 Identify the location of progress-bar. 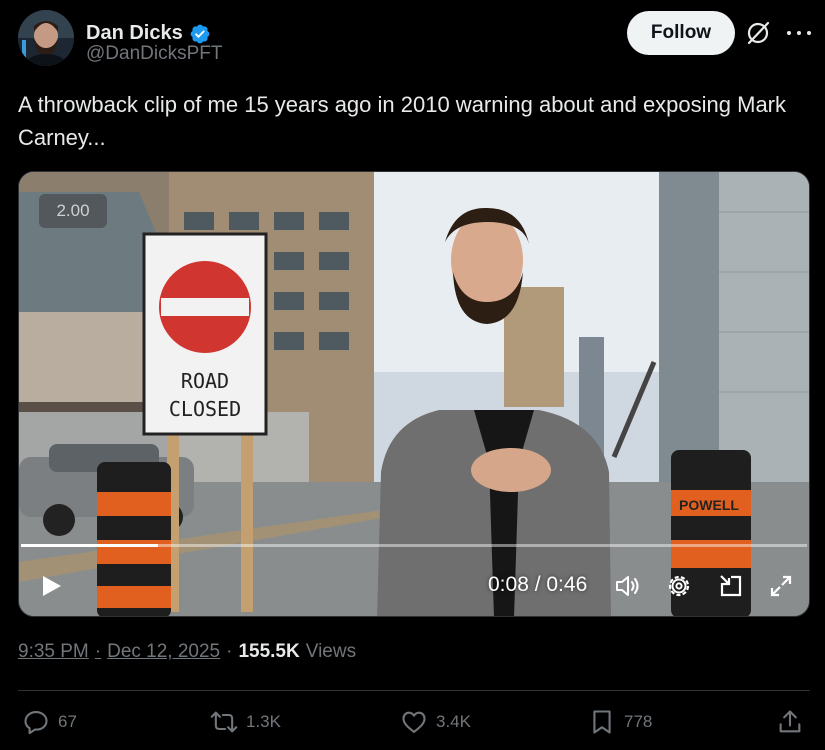
(414, 545).